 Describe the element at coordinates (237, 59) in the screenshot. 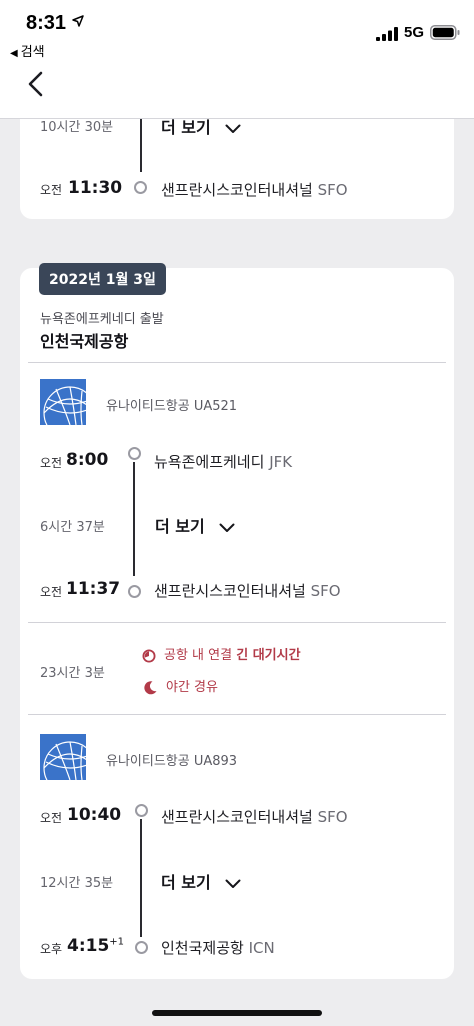

I see `header: 8:31 ◀ 검색 5G` at that location.